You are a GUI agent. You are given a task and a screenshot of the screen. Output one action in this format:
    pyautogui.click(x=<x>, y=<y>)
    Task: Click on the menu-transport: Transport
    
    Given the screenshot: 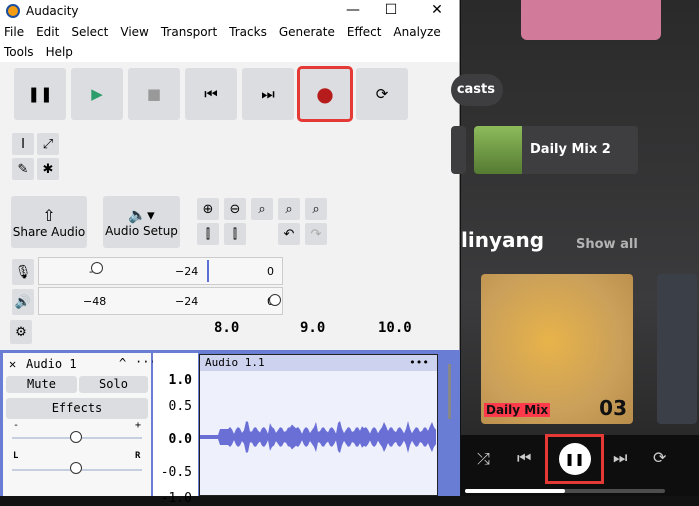 What is the action you would take?
    pyautogui.click(x=189, y=32)
    